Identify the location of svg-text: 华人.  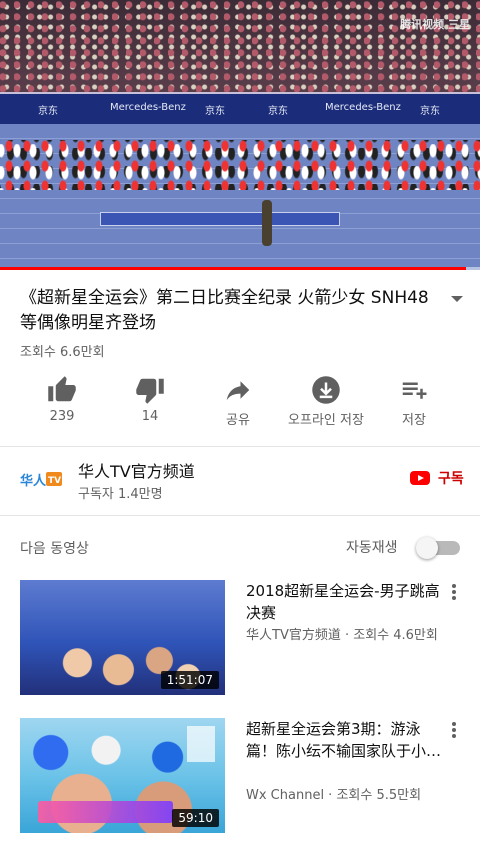
(33, 481).